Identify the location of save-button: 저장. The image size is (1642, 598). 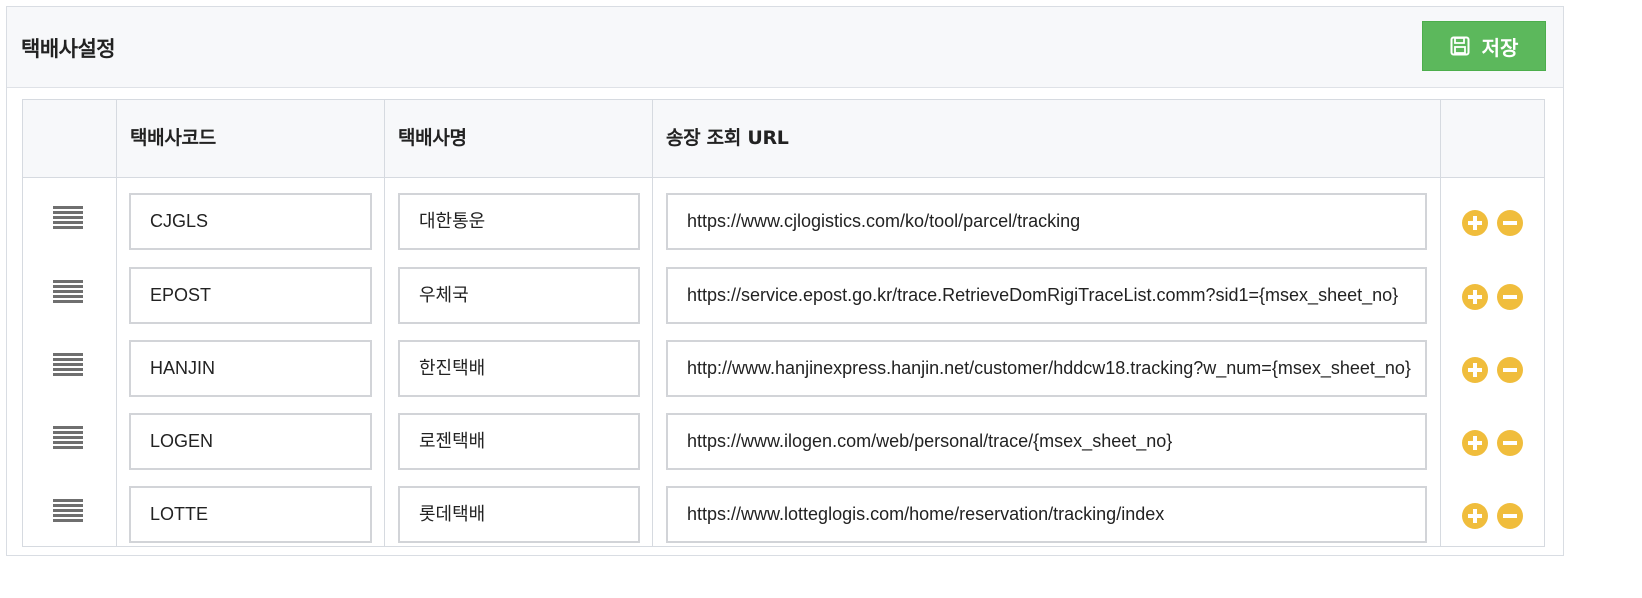
(1484, 46).